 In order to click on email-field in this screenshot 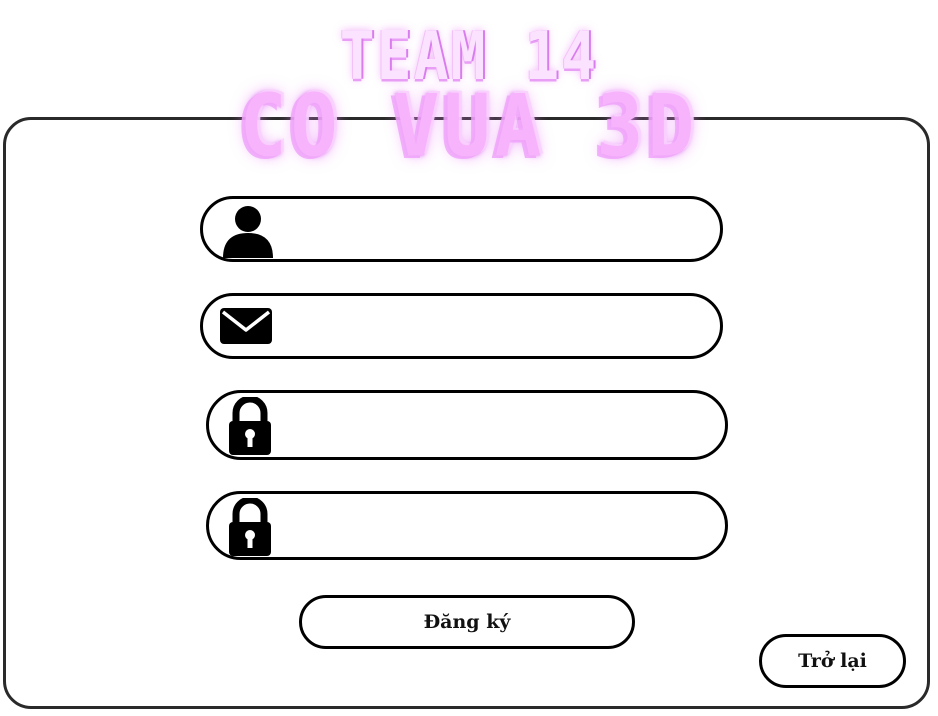, I will do `click(461, 326)`.